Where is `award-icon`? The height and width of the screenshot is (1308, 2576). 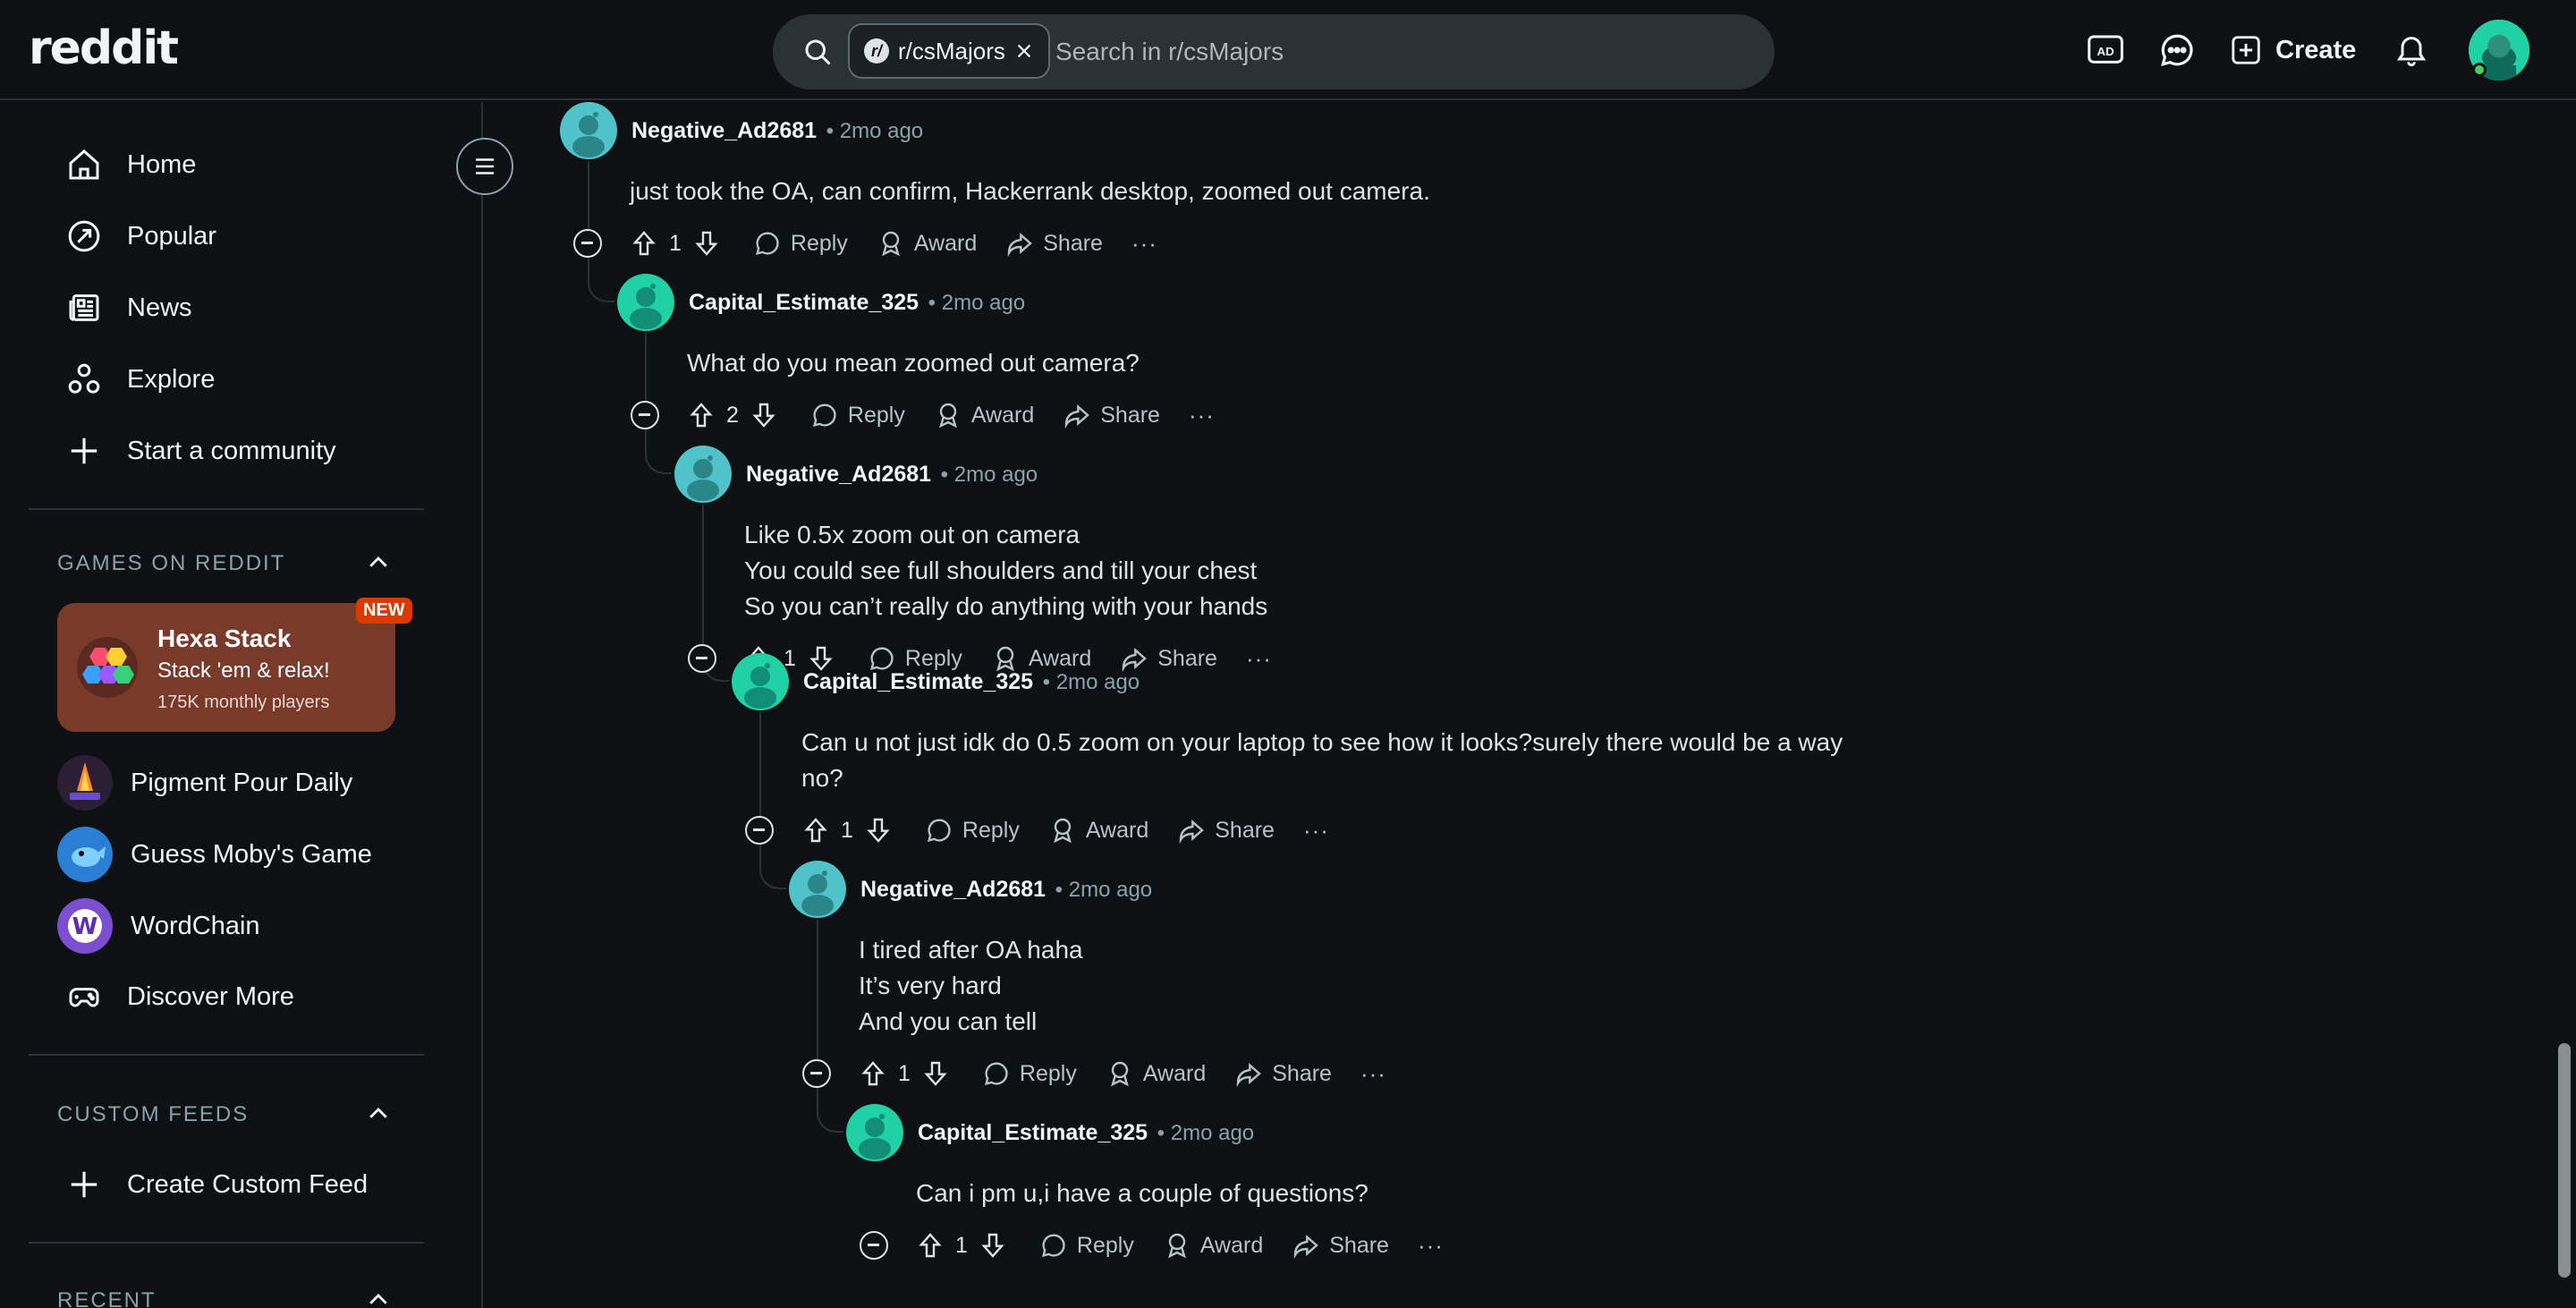 award-icon is located at coordinates (1177, 1245).